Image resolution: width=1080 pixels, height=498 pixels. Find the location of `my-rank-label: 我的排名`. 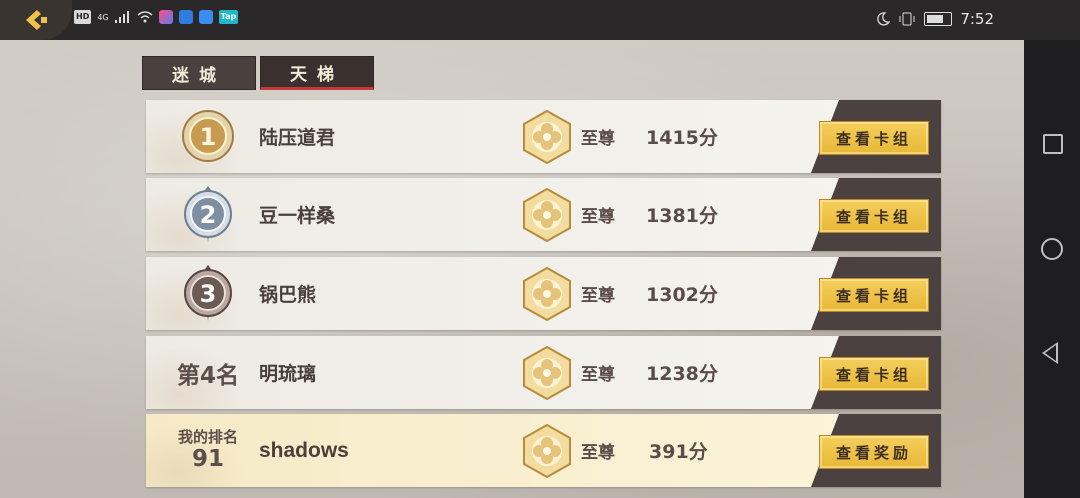

my-rank-label: 我的排名 is located at coordinates (207, 437).